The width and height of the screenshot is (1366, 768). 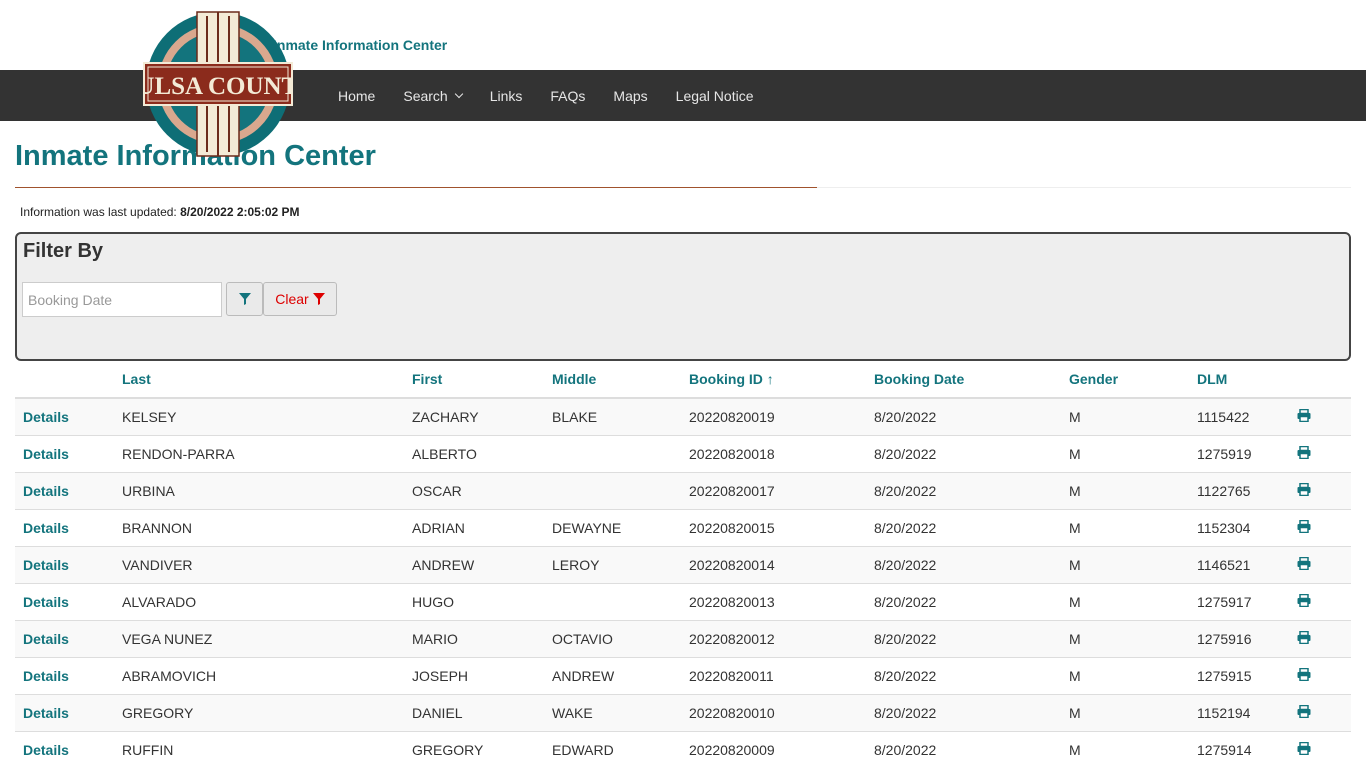 I want to click on nav-item-faqs: FAQs, so click(x=567, y=96).